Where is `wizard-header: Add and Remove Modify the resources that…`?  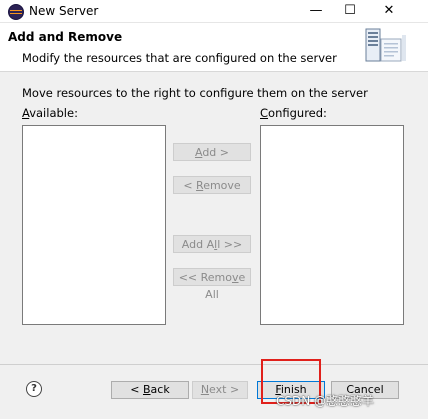
wizard-header: Add and Remove Modify the resources that… is located at coordinates (214, 47).